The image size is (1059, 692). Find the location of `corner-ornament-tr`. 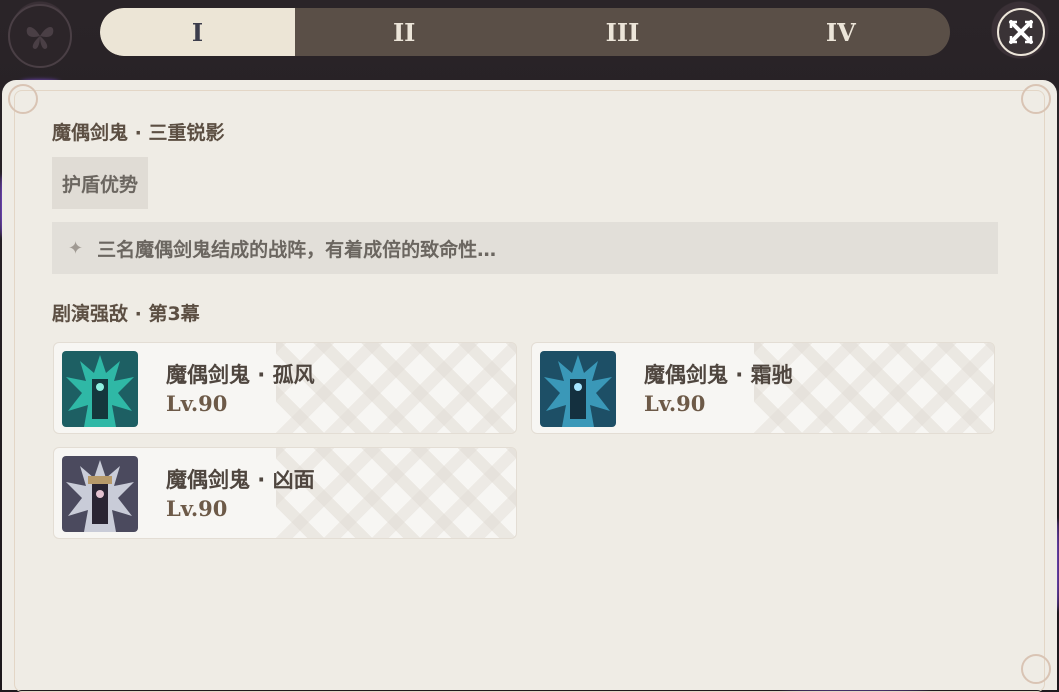

corner-ornament-tr is located at coordinates (1036, 99).